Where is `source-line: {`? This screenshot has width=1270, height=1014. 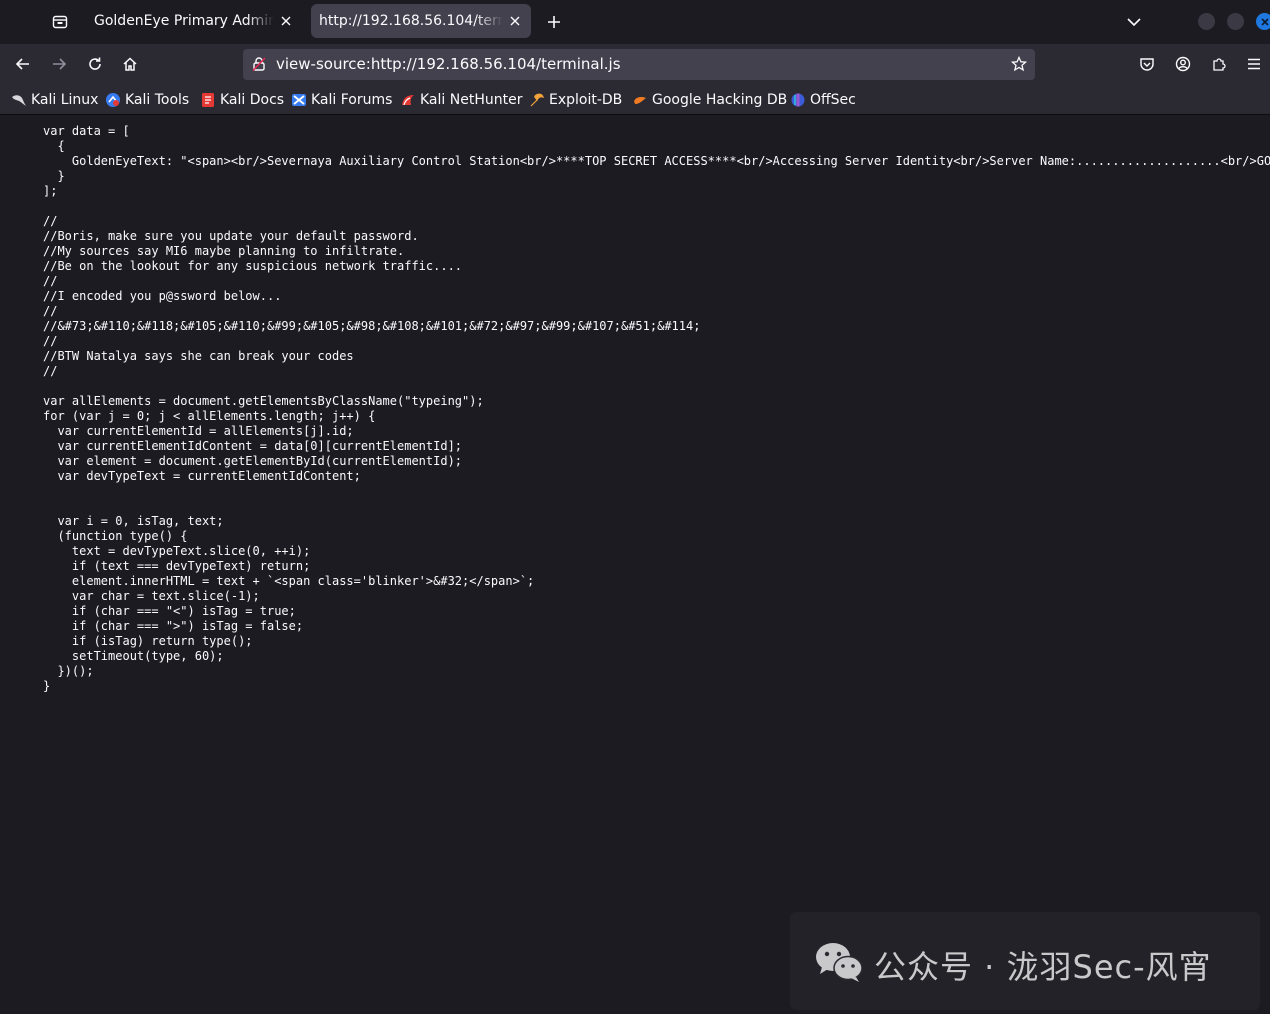 source-line: { is located at coordinates (54, 146).